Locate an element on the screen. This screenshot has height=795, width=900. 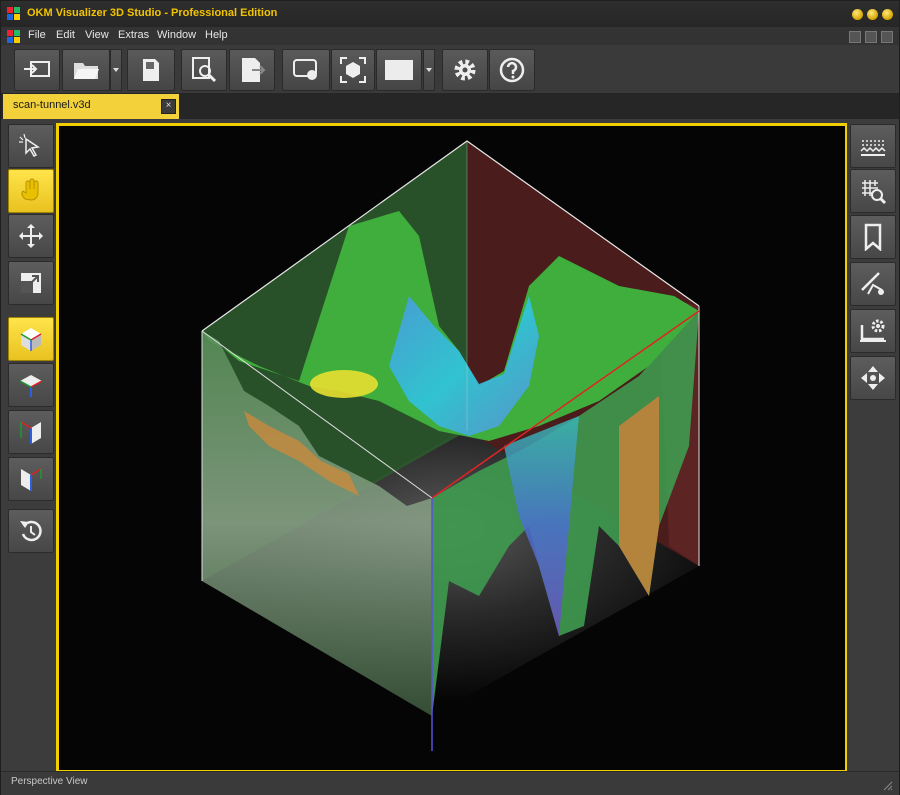
rotate-tool-button is located at coordinates (31, 191).